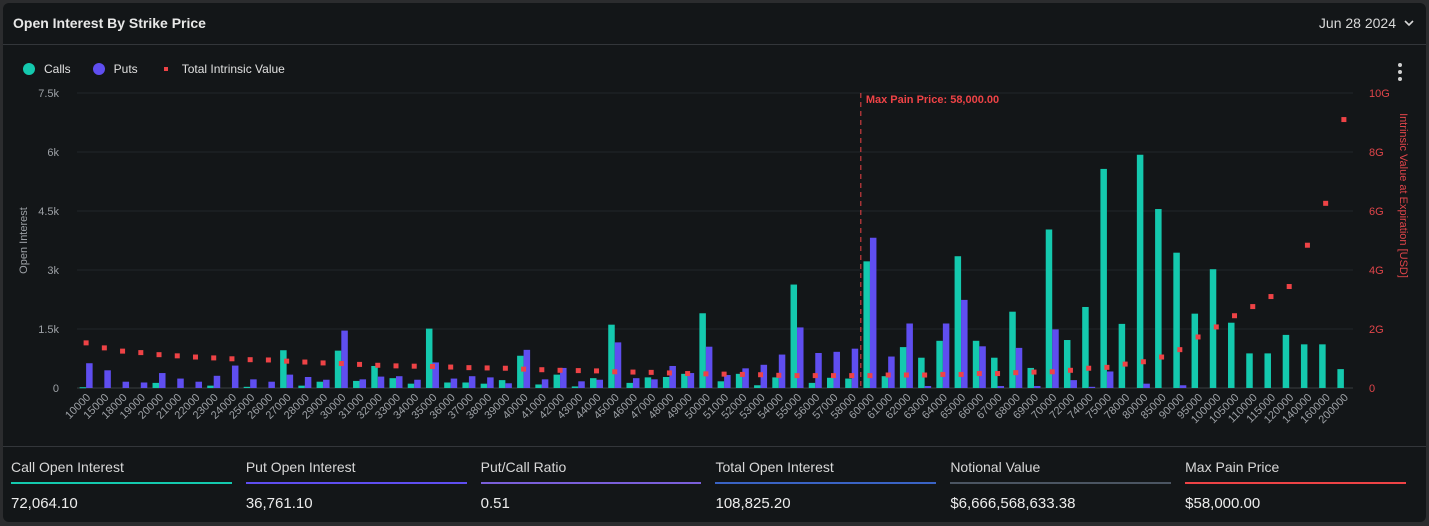 The image size is (1429, 526). Describe the element at coordinates (995, 467) in the screenshot. I see `stat-label: Notional Value` at that location.